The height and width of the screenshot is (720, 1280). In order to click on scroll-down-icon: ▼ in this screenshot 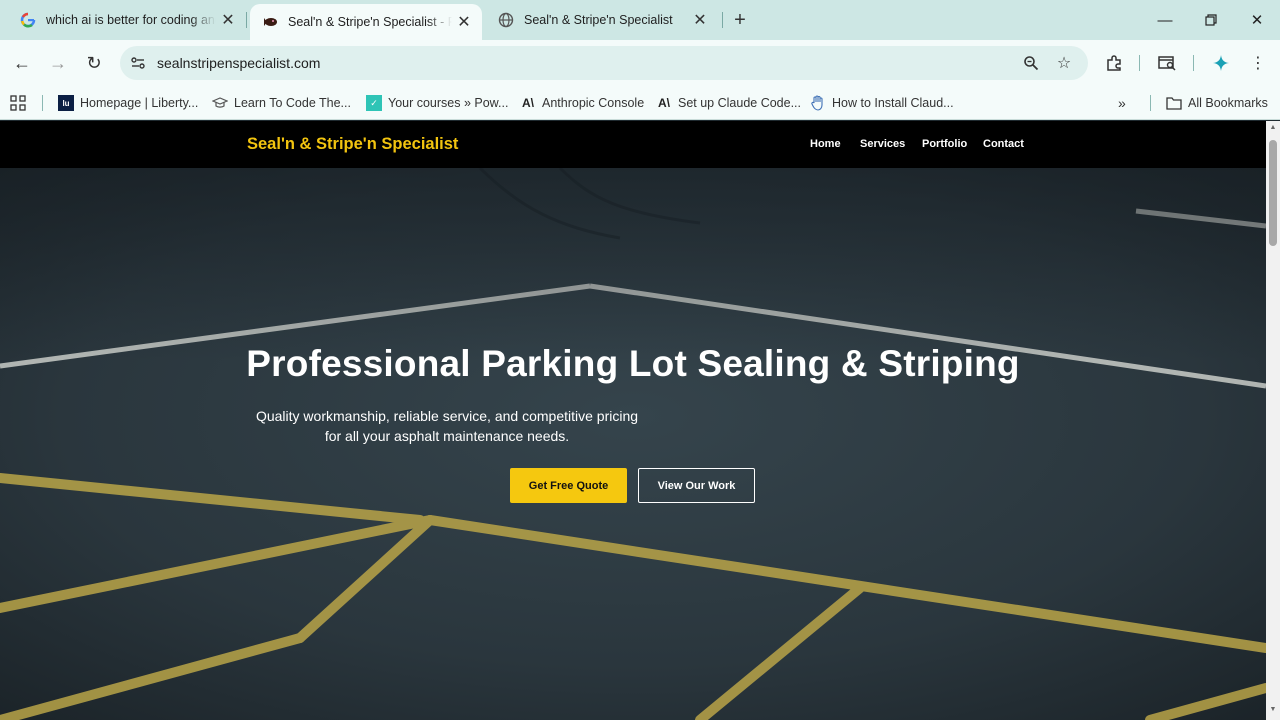, I will do `click(1273, 709)`.